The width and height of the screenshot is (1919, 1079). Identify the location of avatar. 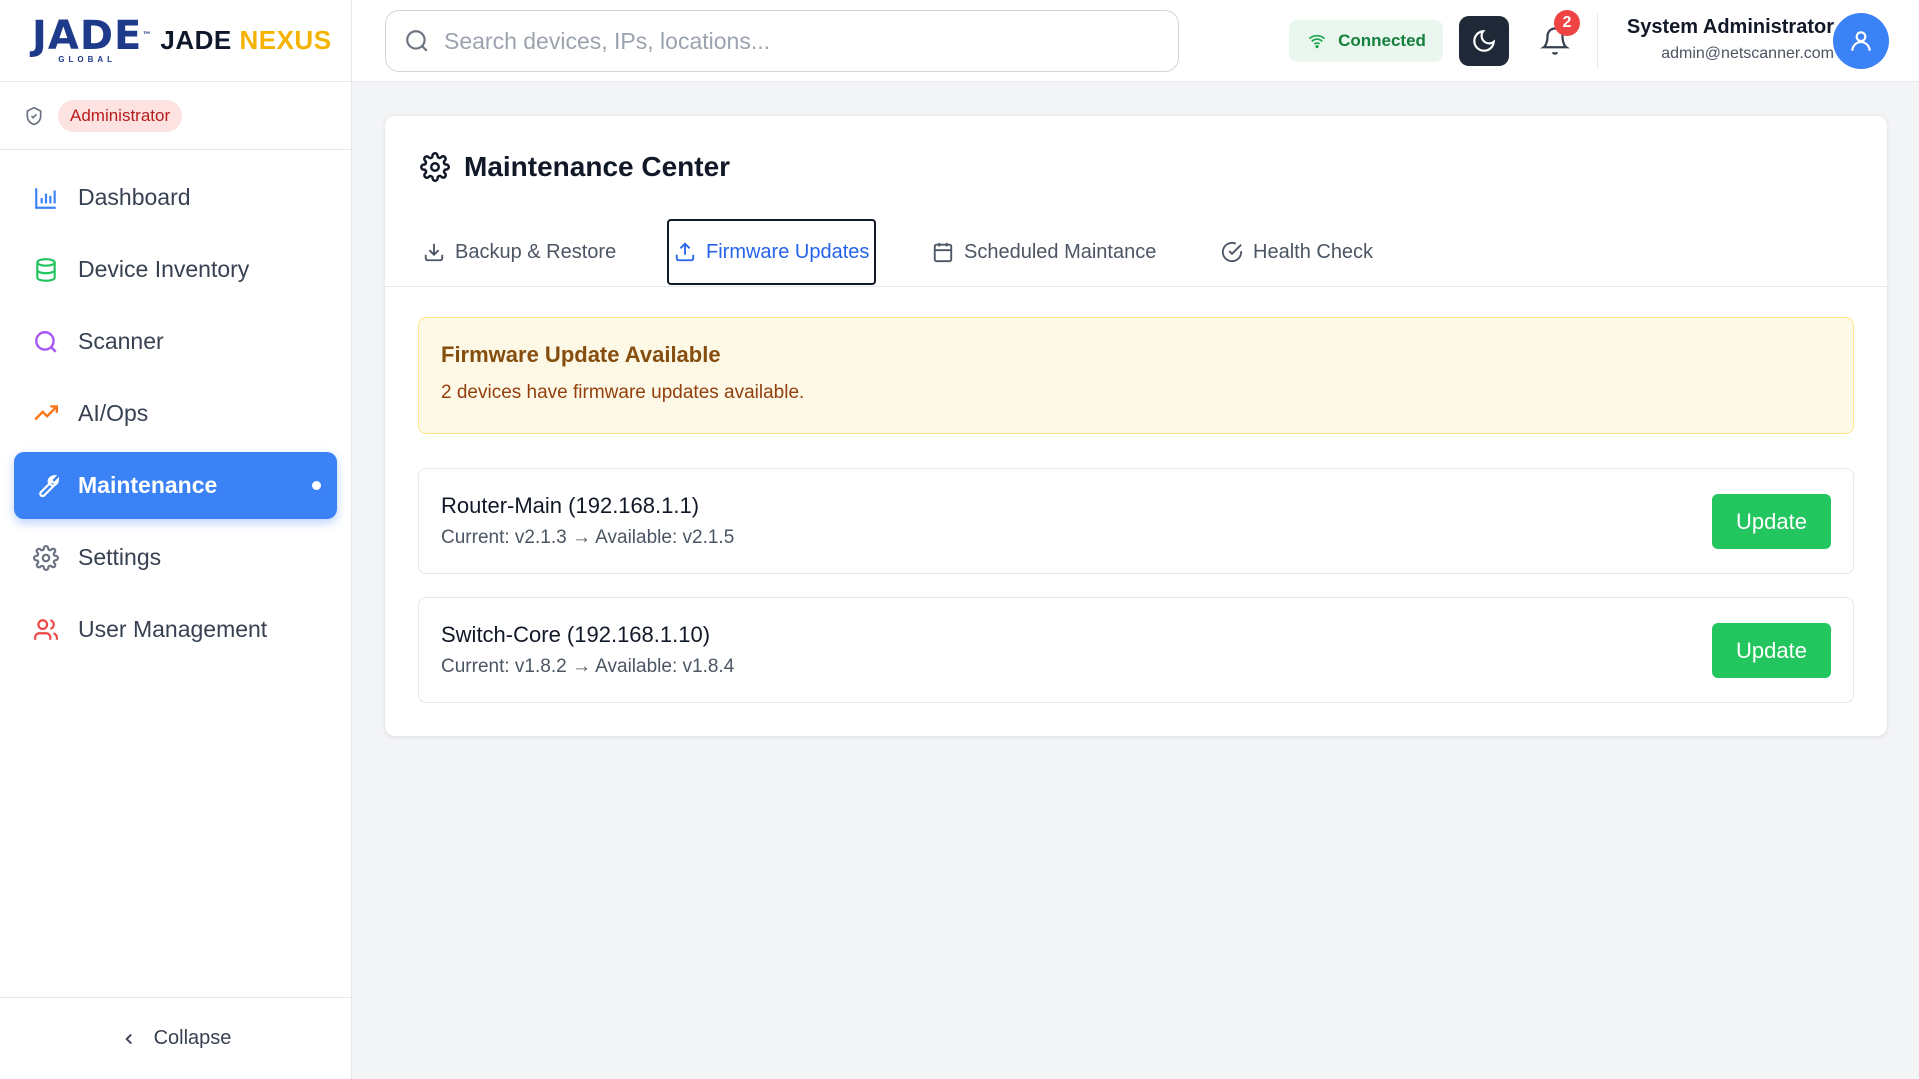
(1861, 41).